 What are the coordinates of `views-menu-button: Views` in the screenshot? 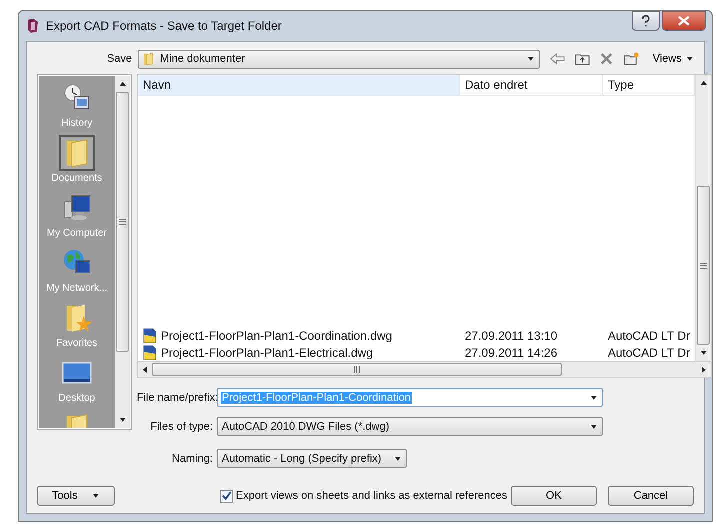 It's located at (673, 59).